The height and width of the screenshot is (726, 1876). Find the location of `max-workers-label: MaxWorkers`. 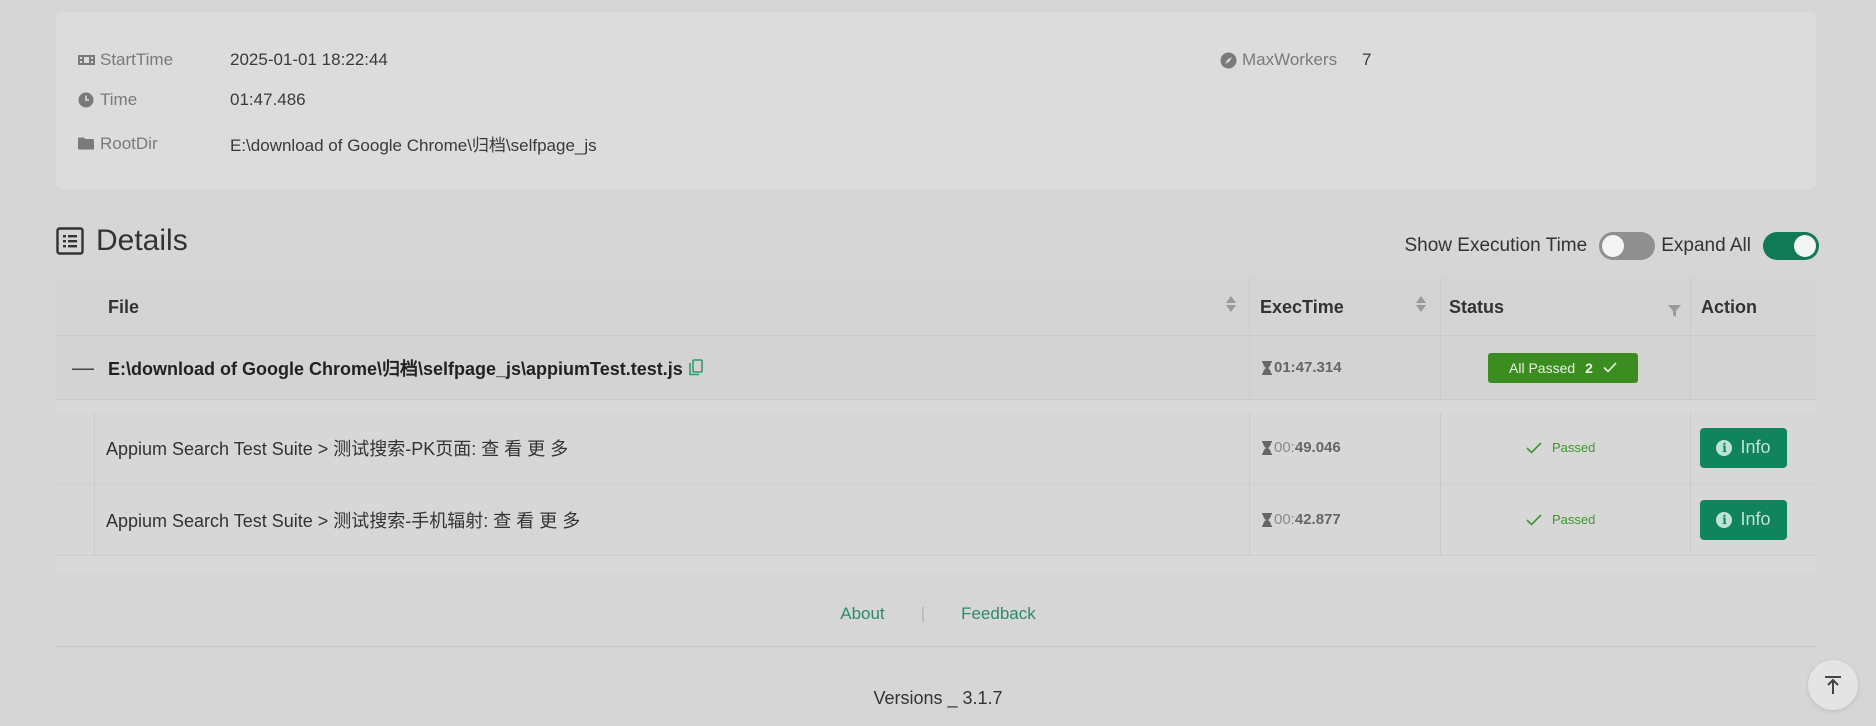

max-workers-label: MaxWorkers is located at coordinates (1290, 59).